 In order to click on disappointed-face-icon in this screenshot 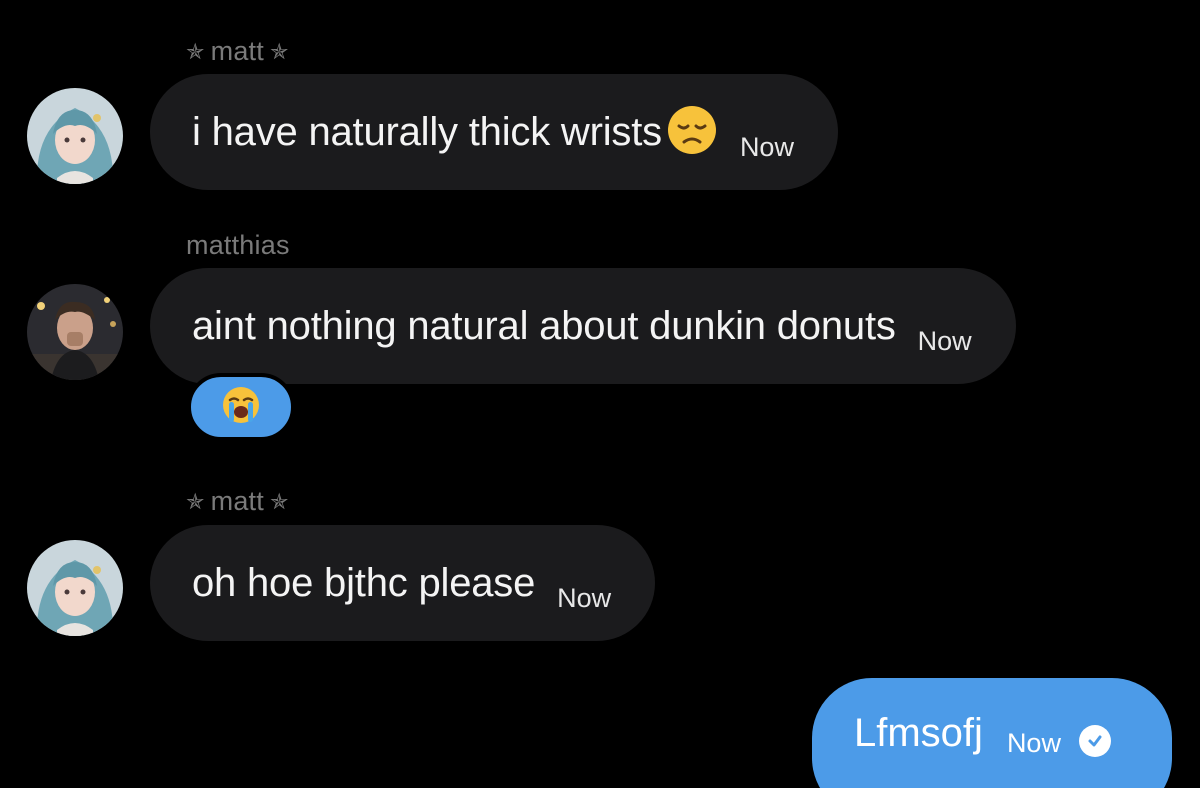, I will do `click(692, 132)`.